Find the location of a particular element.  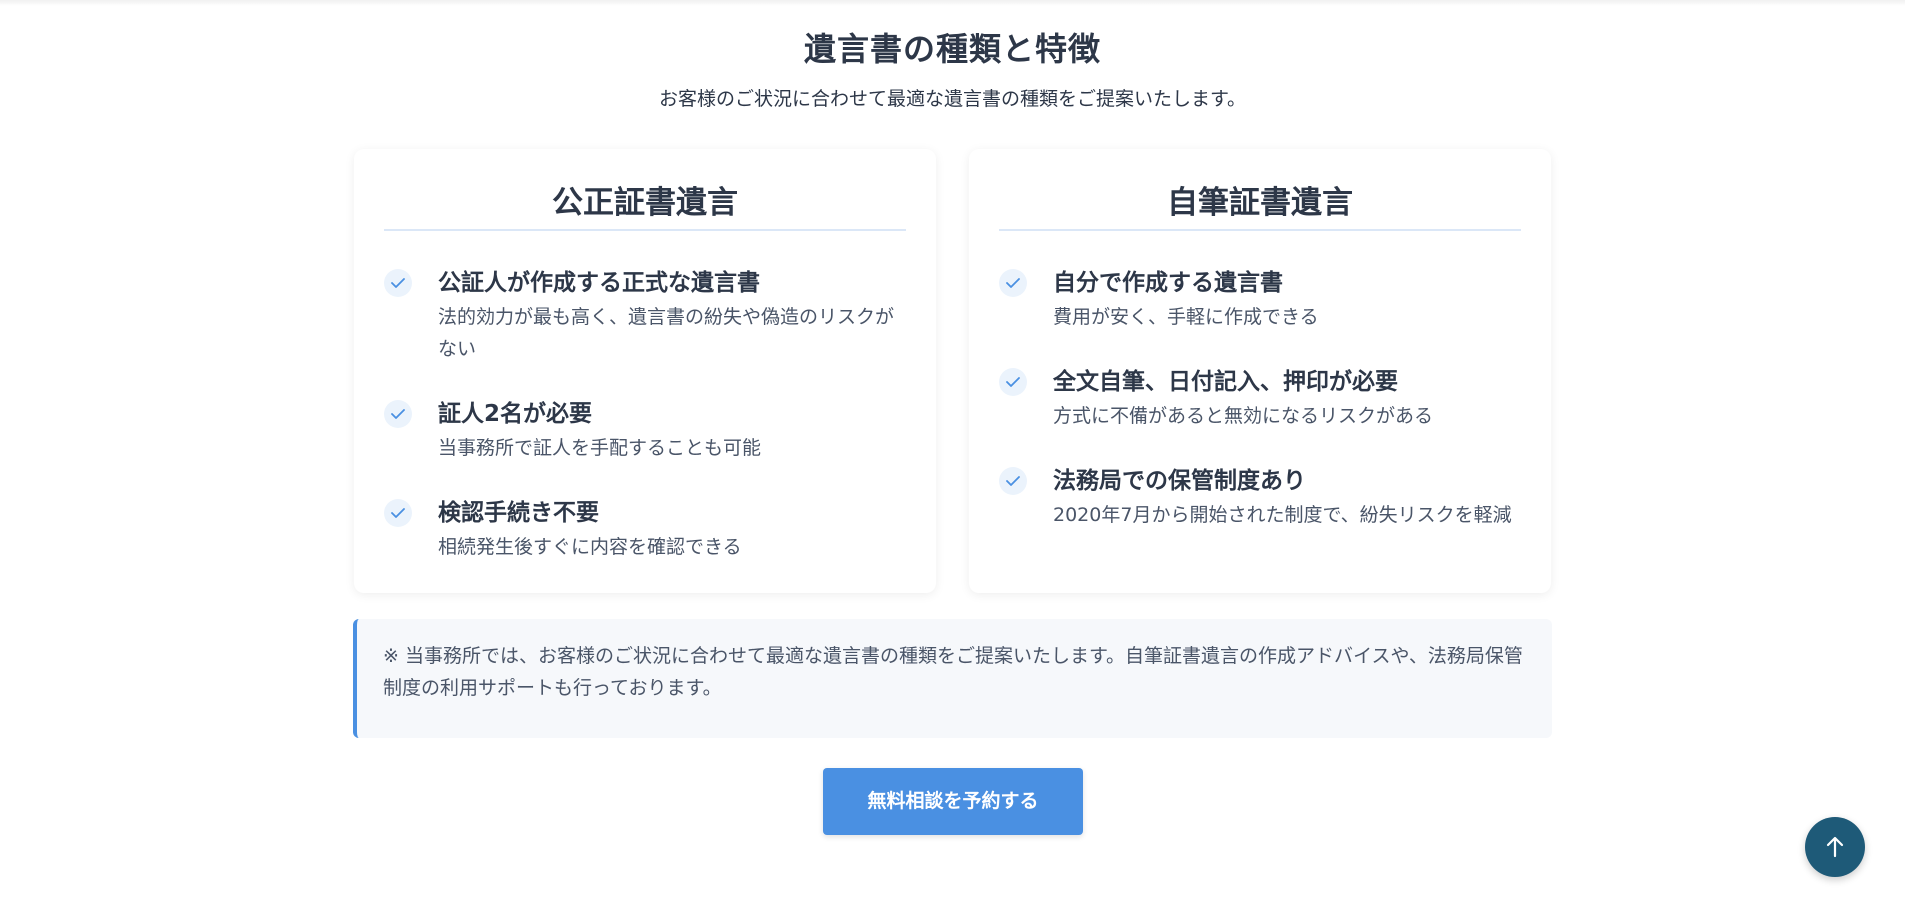

card-title: 公正証書遺言 is located at coordinates (645, 203).